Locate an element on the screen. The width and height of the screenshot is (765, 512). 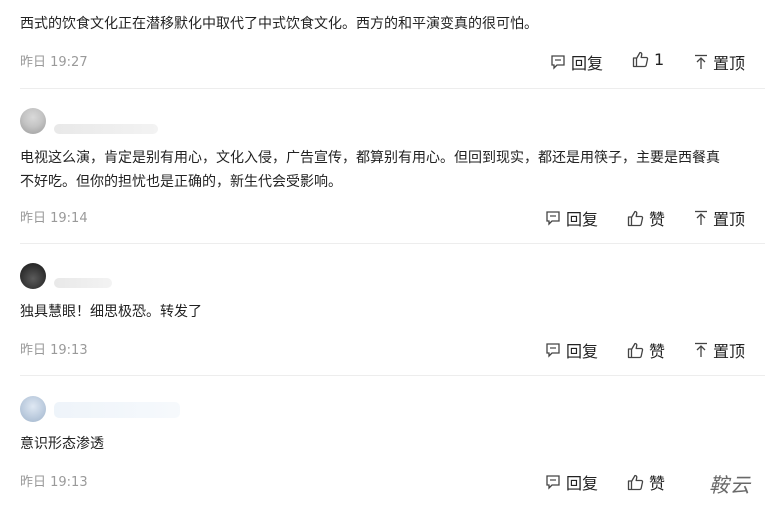
comment-text-line: 意识形态渗透 is located at coordinates (62, 444).